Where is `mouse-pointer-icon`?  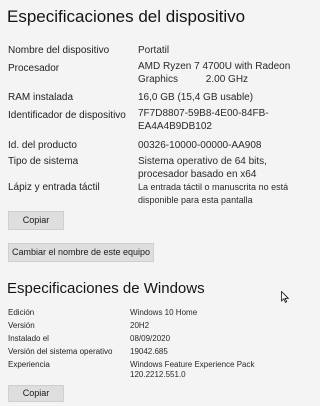
mouse-pointer-icon is located at coordinates (285, 297).